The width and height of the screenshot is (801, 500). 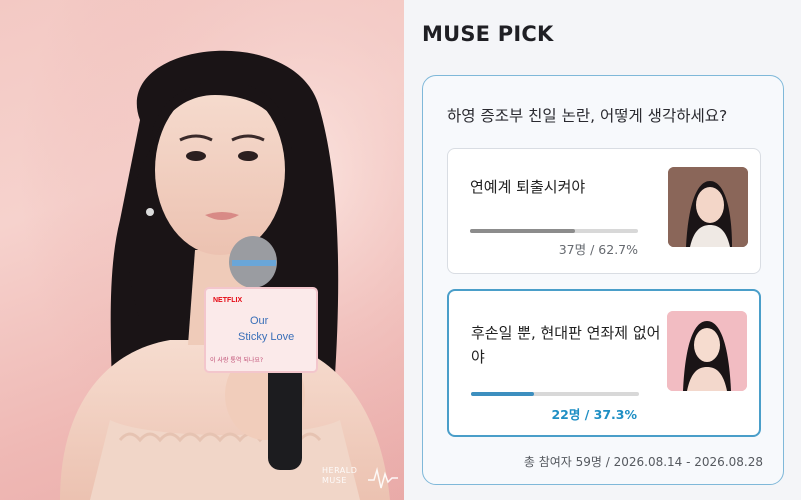 I want to click on herald-muse-watermark: HERALD MUSE, so click(x=361, y=481).